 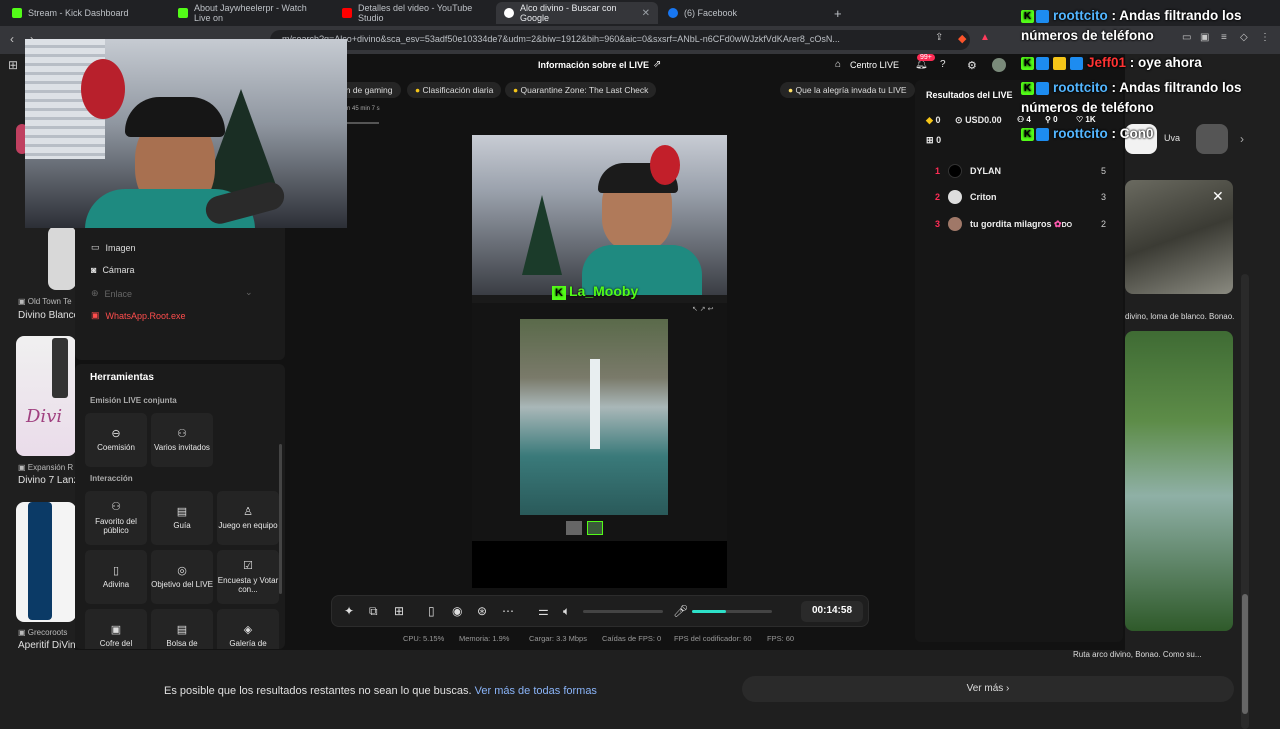 I want to click on overlay-name: K La_Mooby, so click(x=595, y=291).